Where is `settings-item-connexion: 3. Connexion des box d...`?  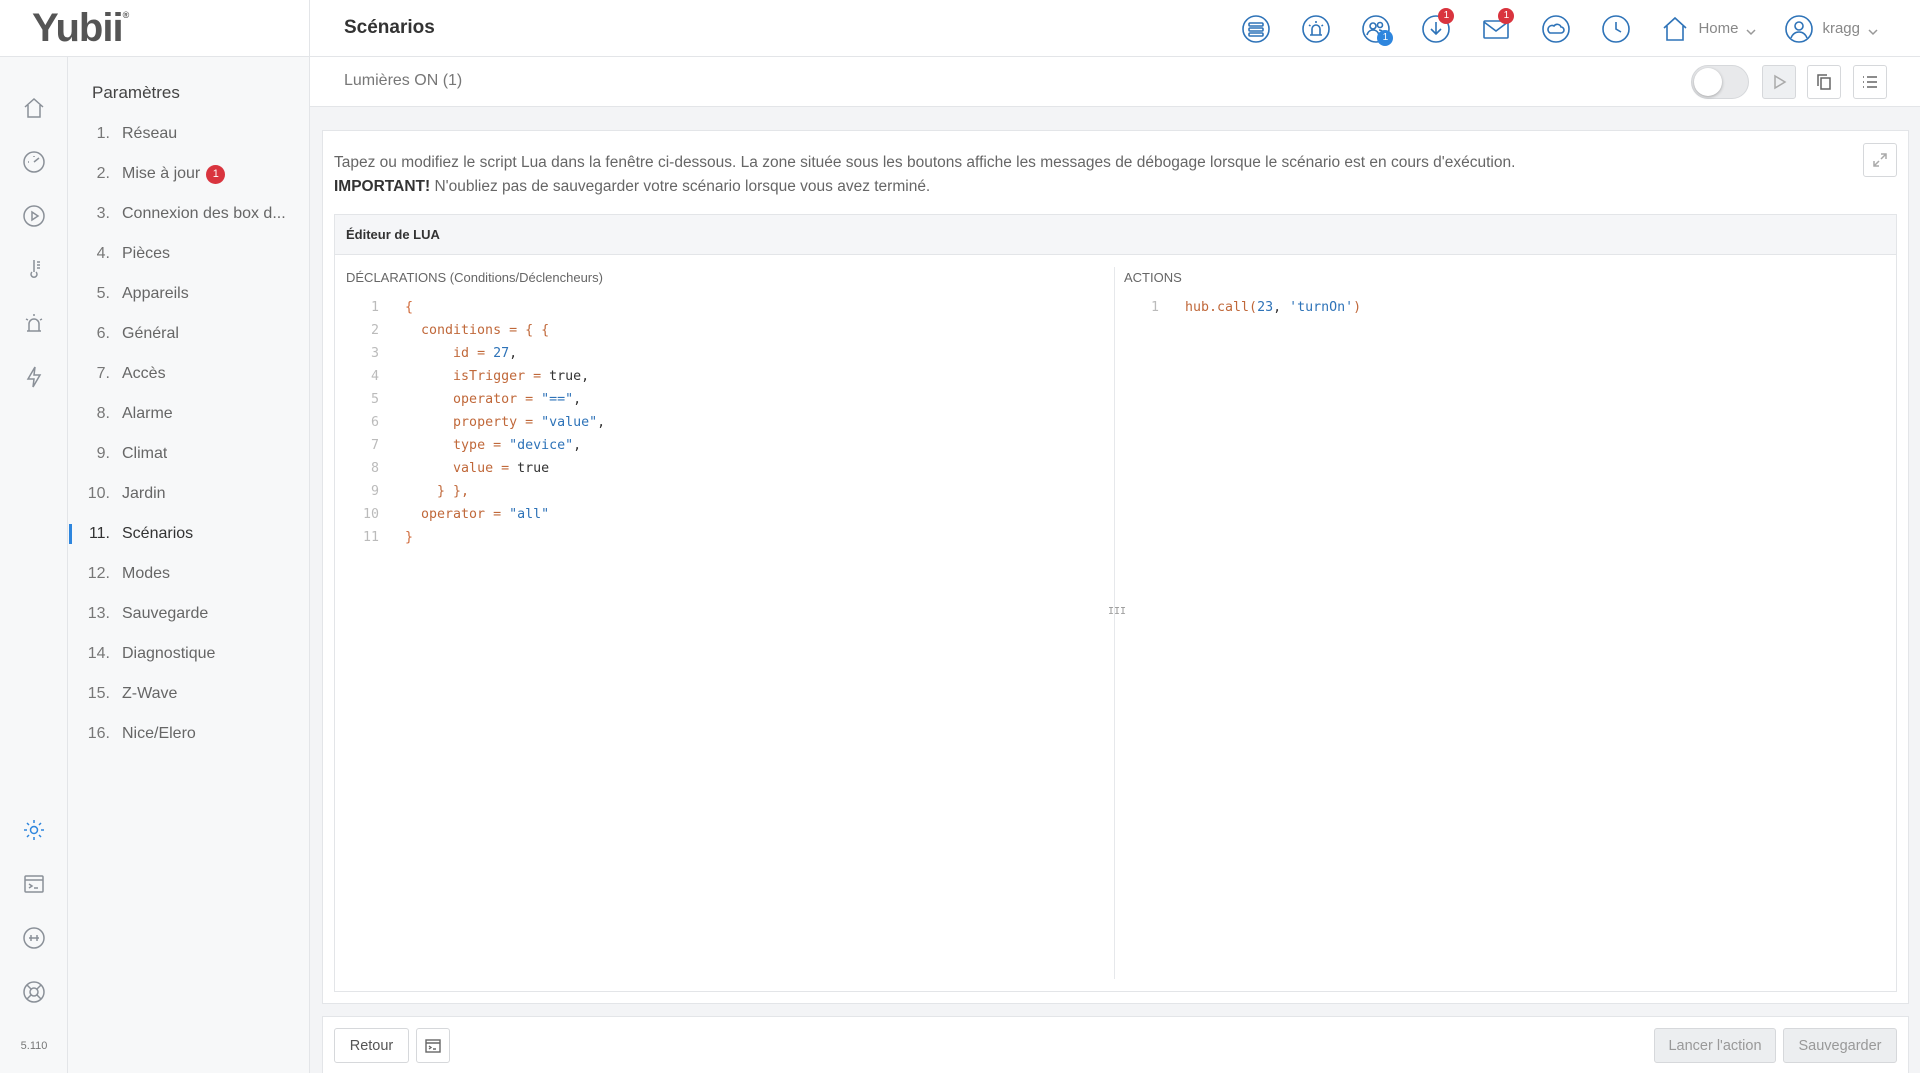
settings-item-connexion: 3. Connexion des box d... is located at coordinates (189, 214).